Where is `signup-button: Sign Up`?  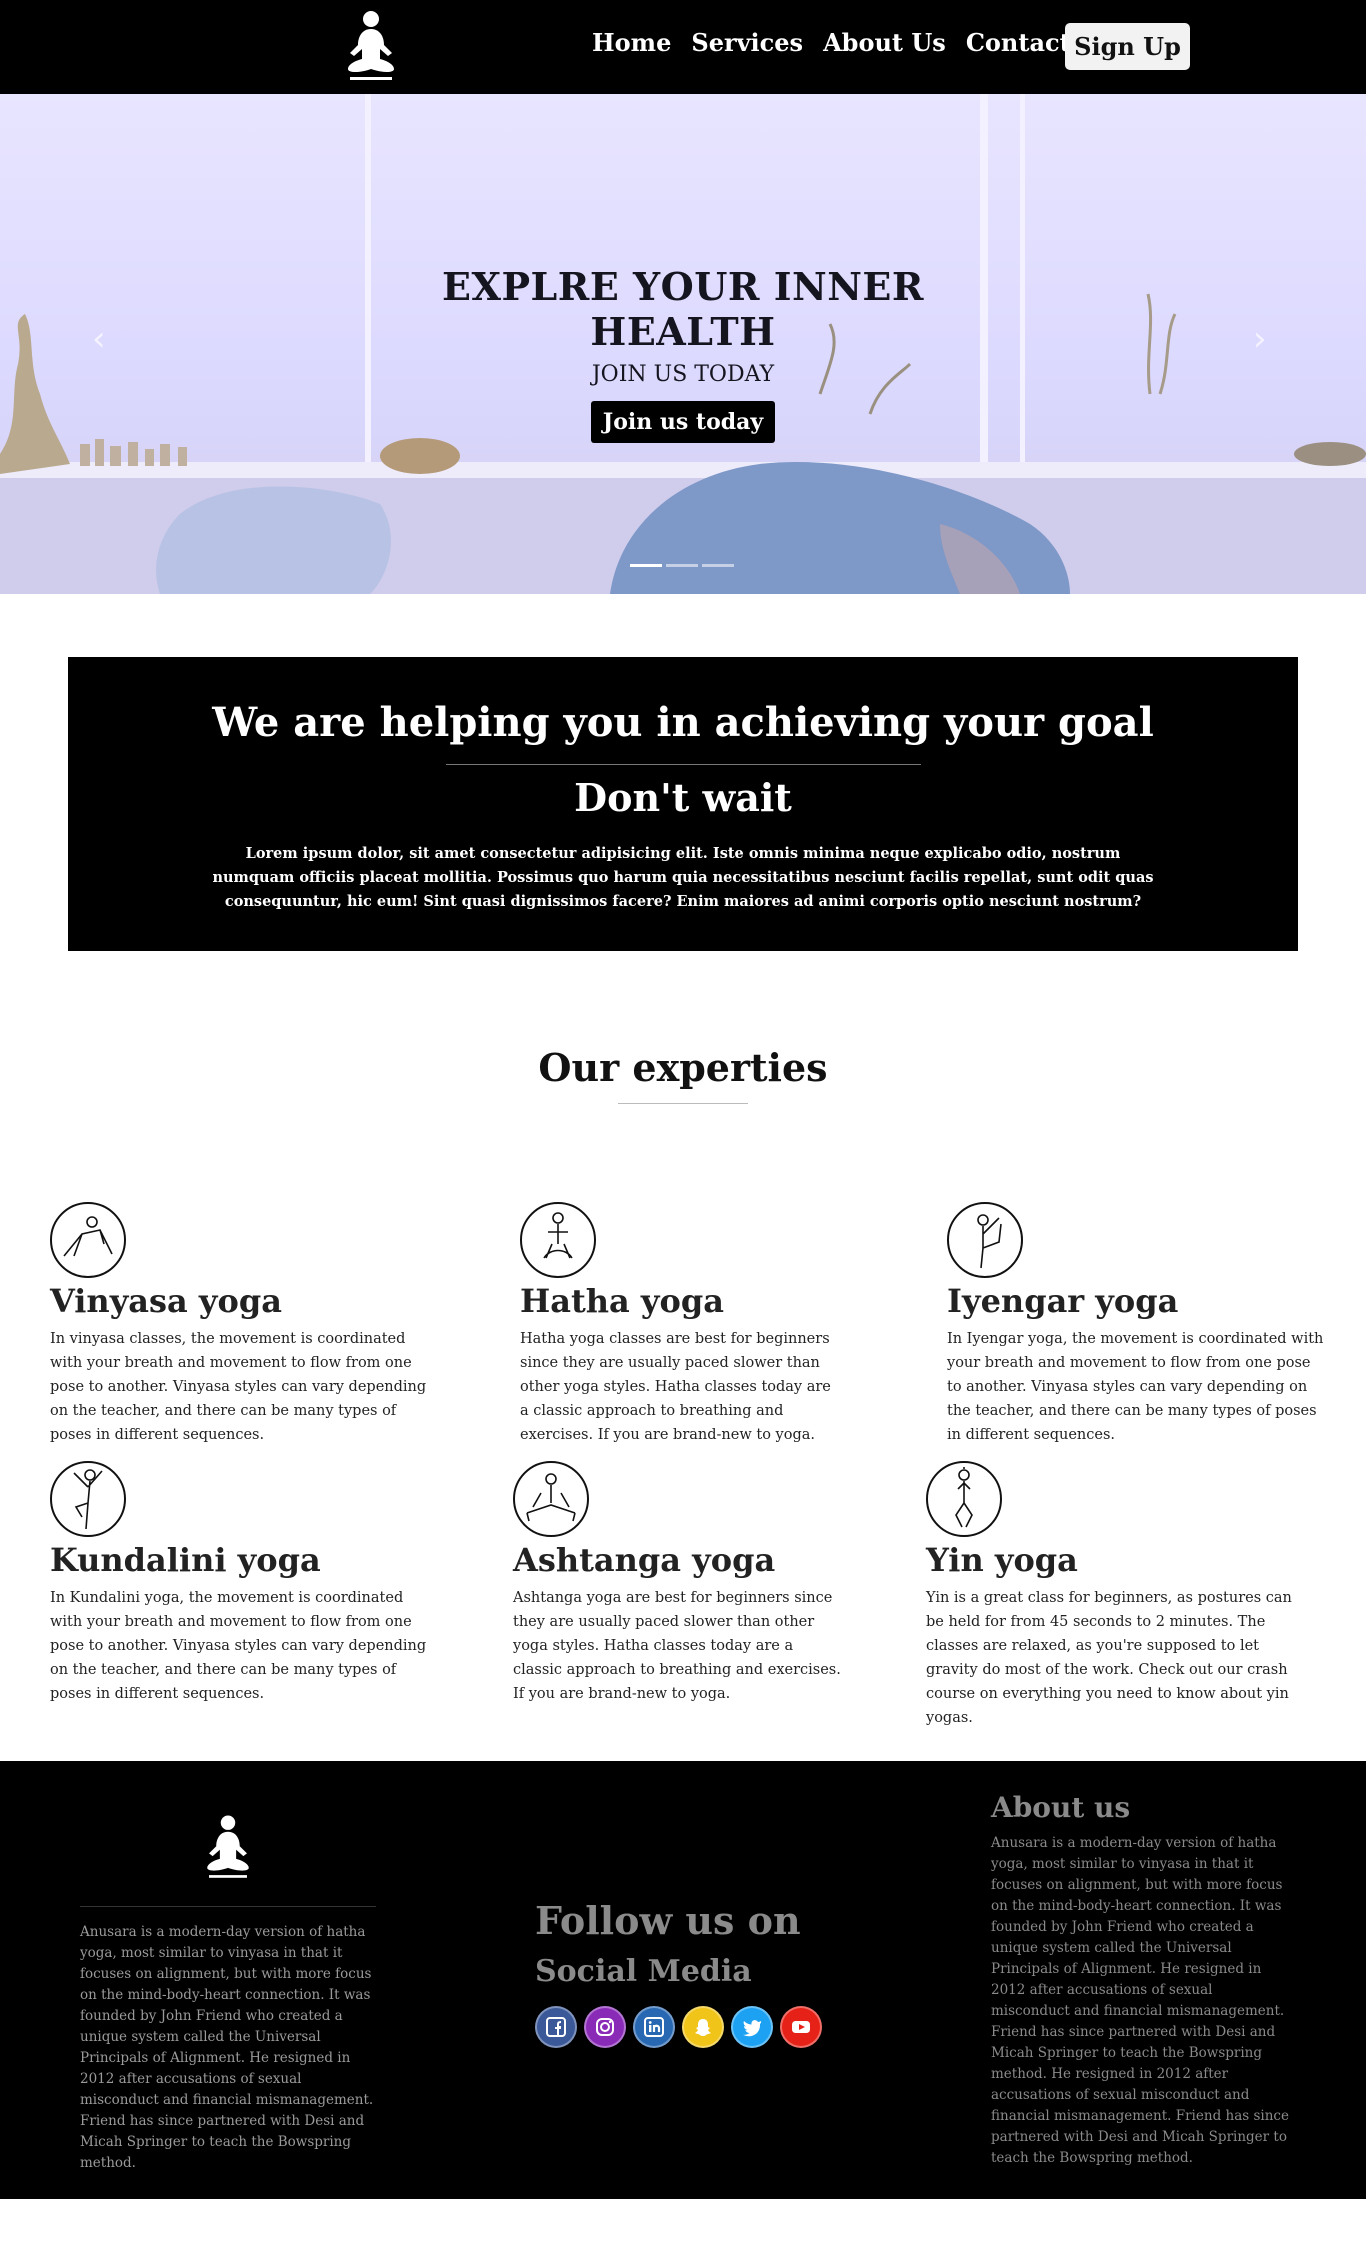
signup-button: Sign Up is located at coordinates (1127, 46).